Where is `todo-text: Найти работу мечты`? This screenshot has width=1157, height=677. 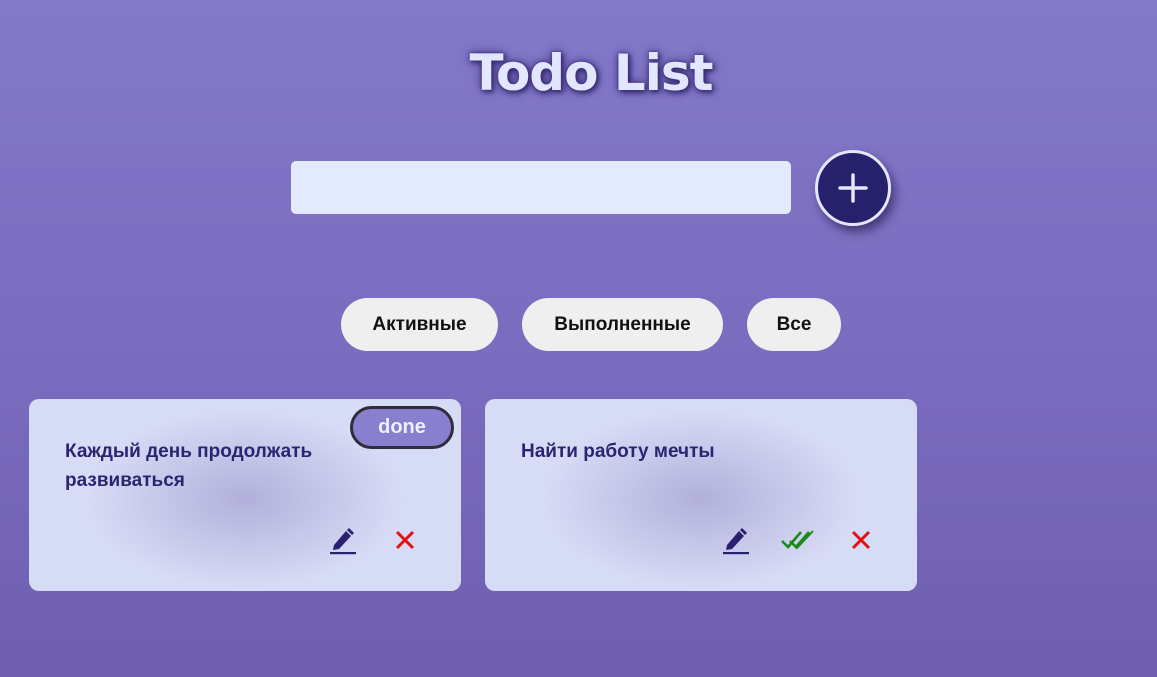 todo-text: Найти работу мечты is located at coordinates (618, 451).